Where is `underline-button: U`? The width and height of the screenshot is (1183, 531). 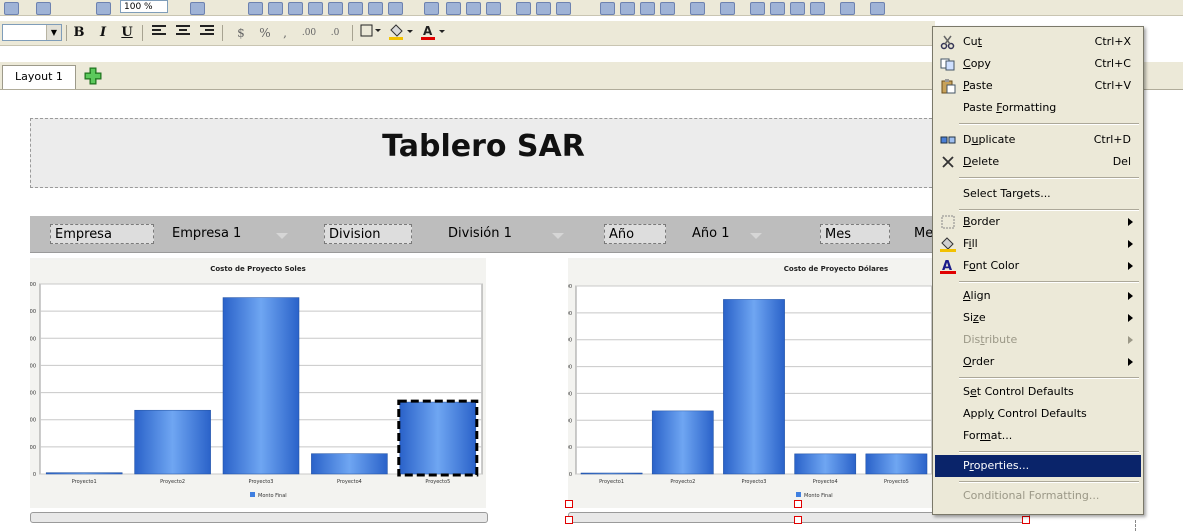 underline-button: U is located at coordinates (127, 33).